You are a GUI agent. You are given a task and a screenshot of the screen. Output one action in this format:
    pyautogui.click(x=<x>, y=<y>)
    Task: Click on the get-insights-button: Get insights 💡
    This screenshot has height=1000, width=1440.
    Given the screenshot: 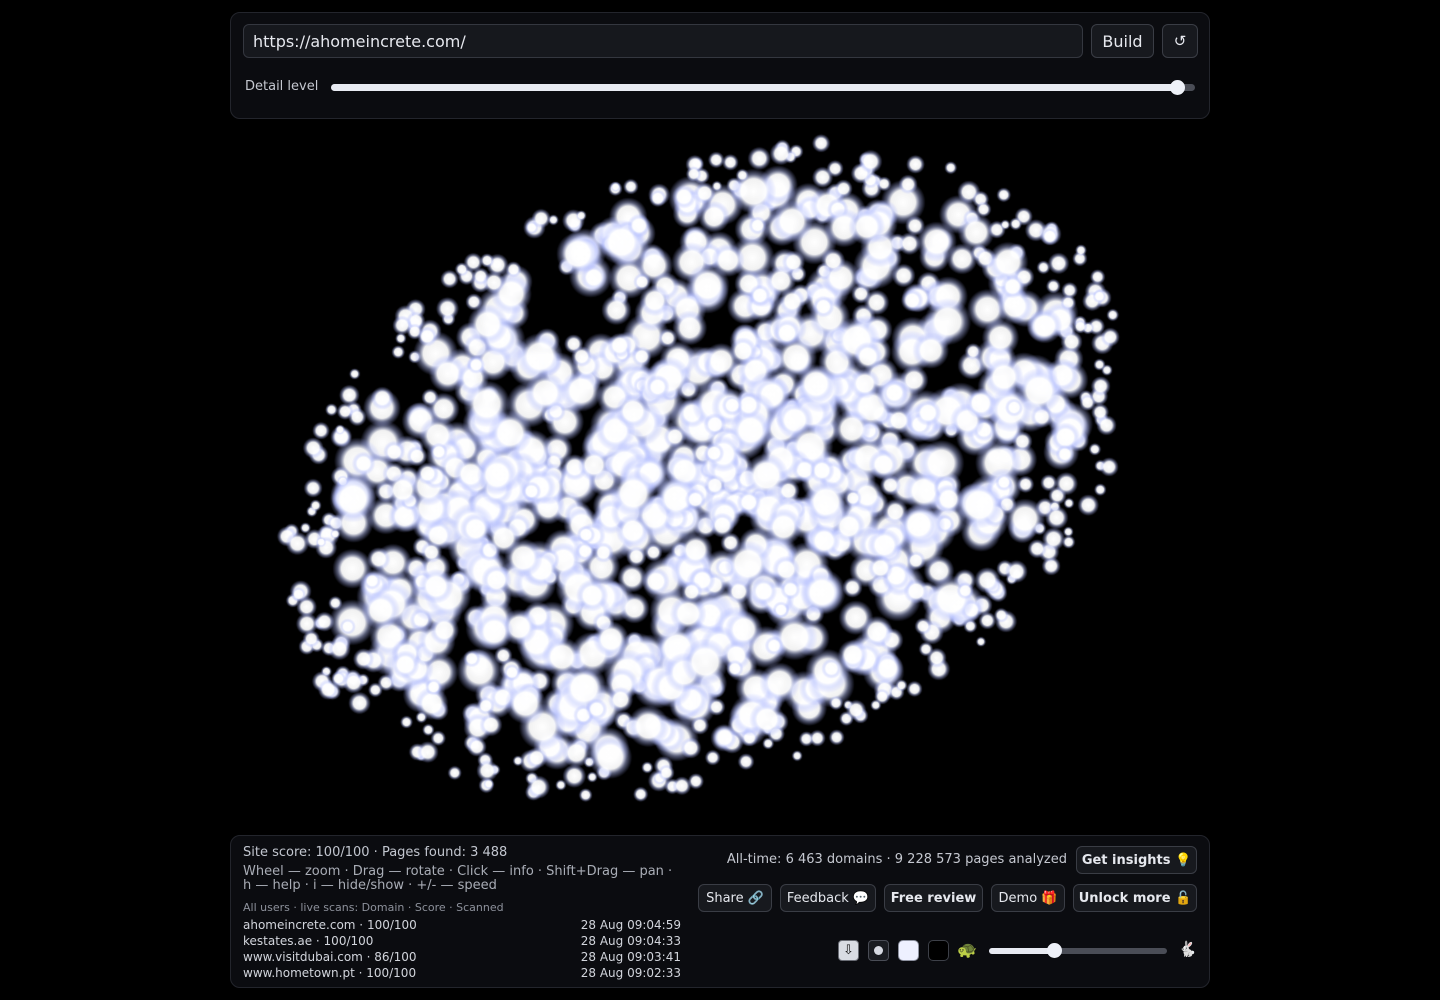 What is the action you would take?
    pyautogui.click(x=1136, y=860)
    